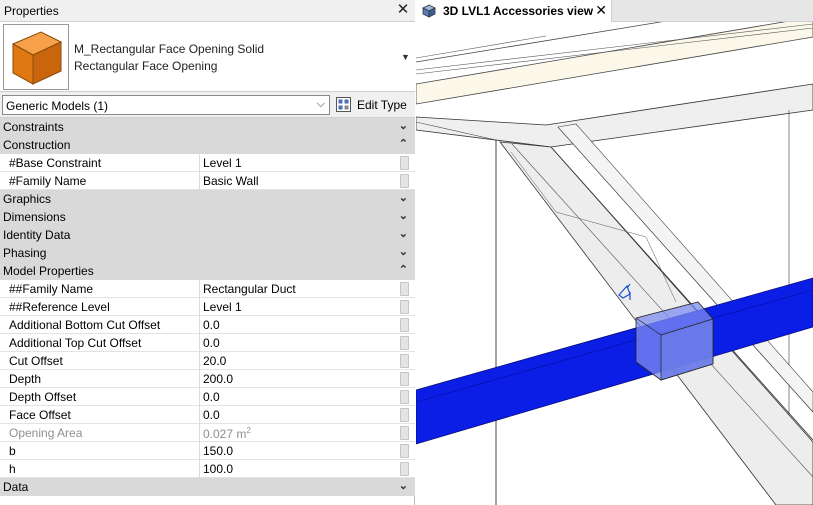  Describe the element at coordinates (100, 325) in the screenshot. I see `property-name: Additional Bottom Cut Offset` at that location.